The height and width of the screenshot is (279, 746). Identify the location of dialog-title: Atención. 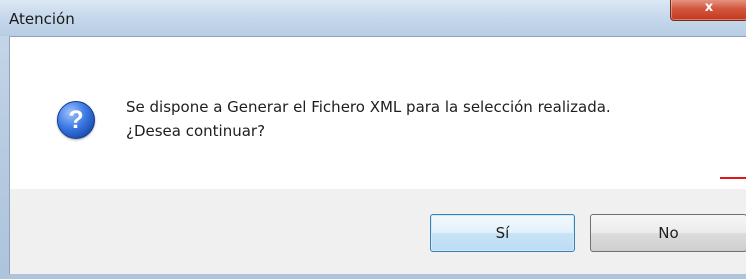
(42, 19).